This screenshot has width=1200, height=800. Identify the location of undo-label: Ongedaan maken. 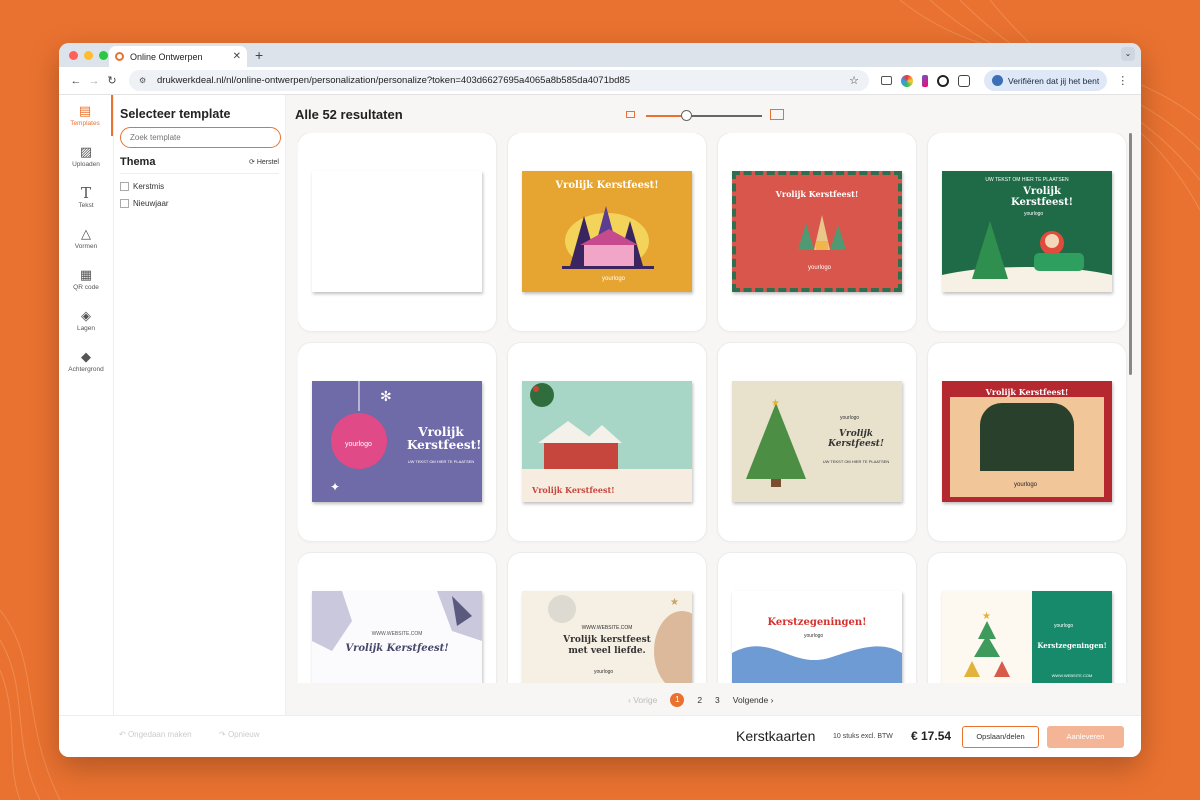
(159, 734).